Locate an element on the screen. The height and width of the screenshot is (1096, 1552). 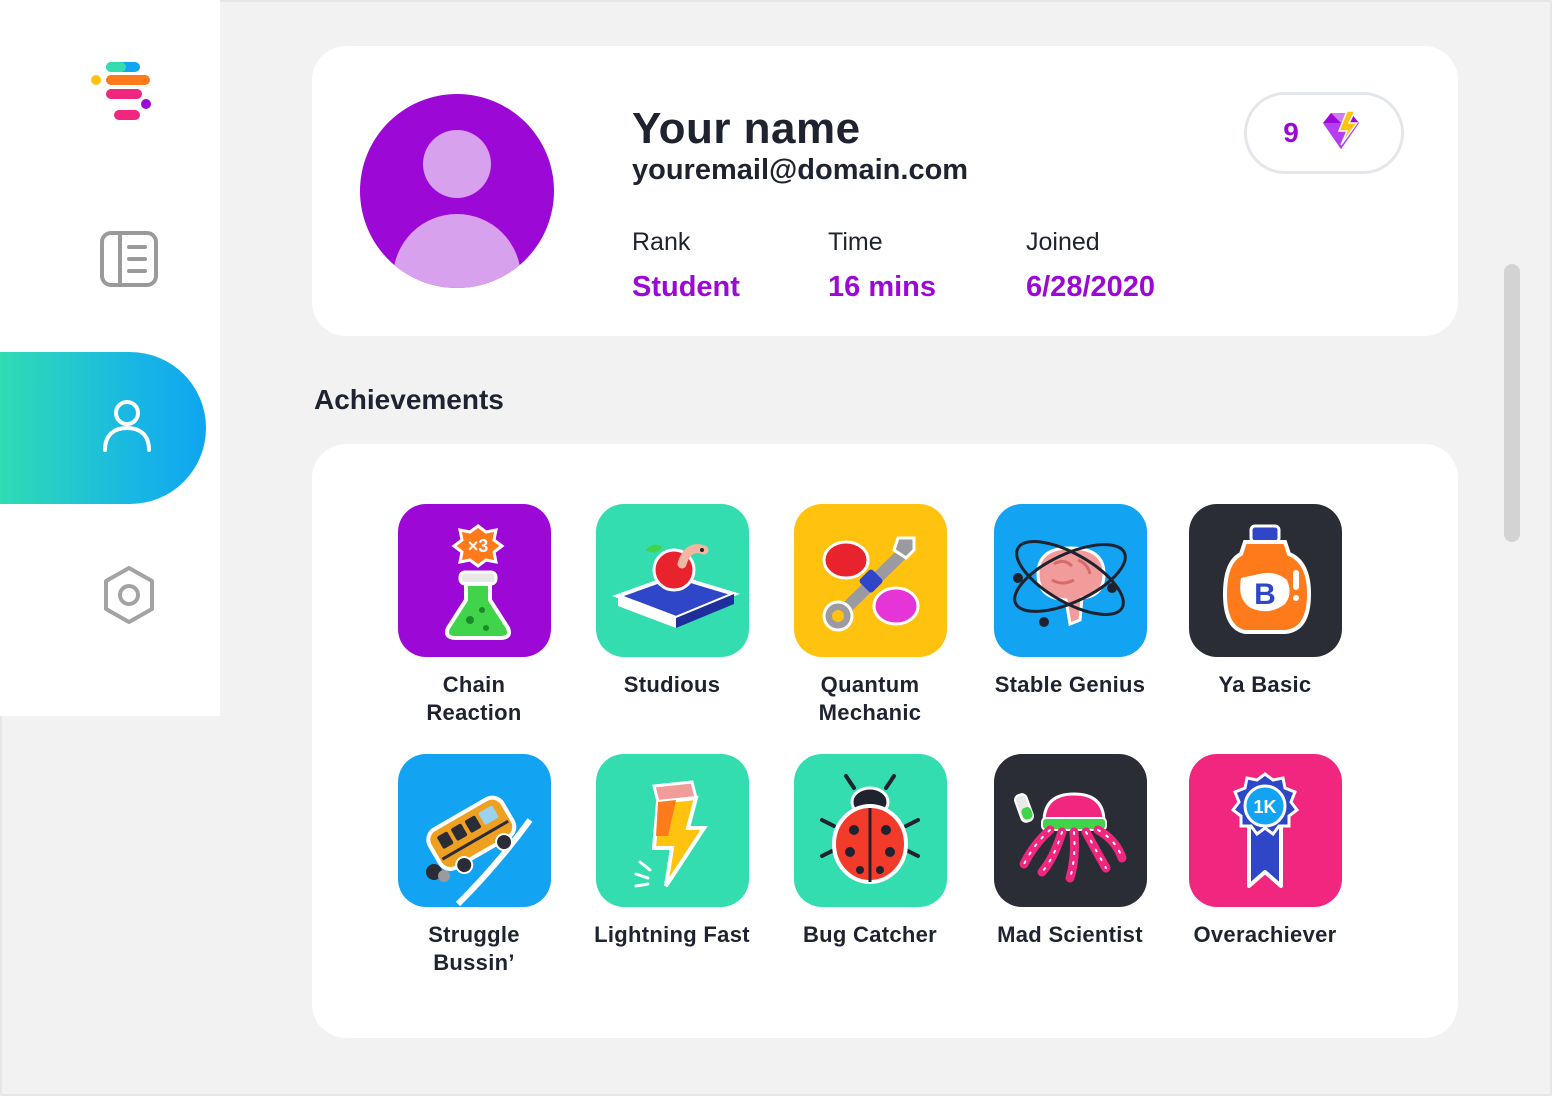
avatar-head is located at coordinates (457, 164).